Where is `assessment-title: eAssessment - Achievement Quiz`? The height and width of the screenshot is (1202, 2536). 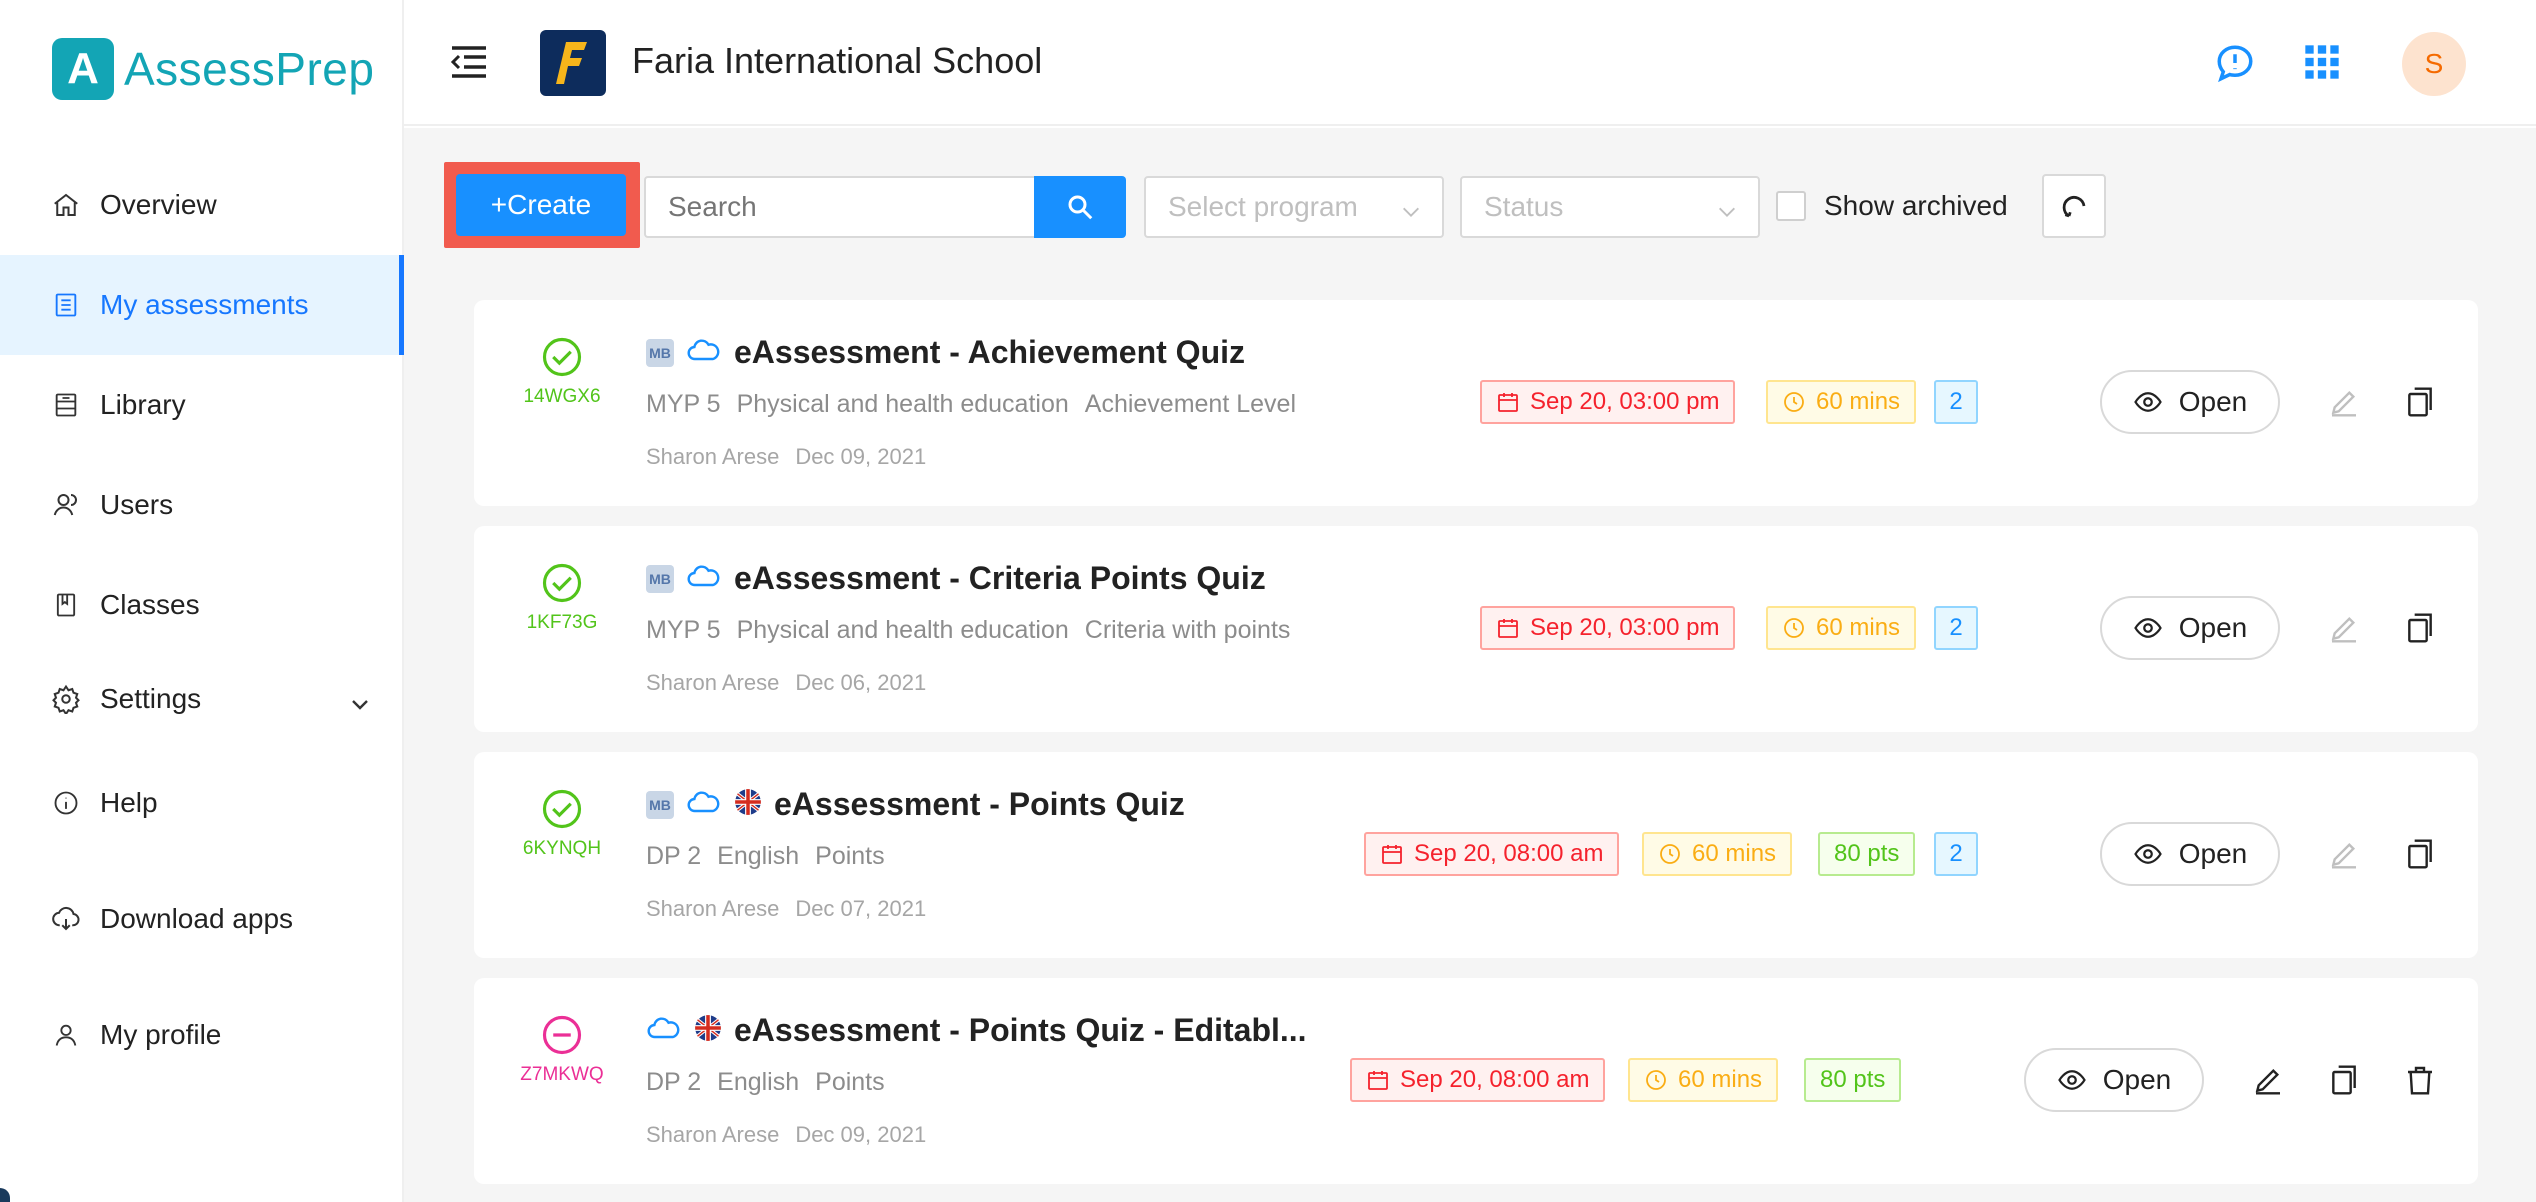
assessment-title: eAssessment - Achievement Quiz is located at coordinates (989, 352).